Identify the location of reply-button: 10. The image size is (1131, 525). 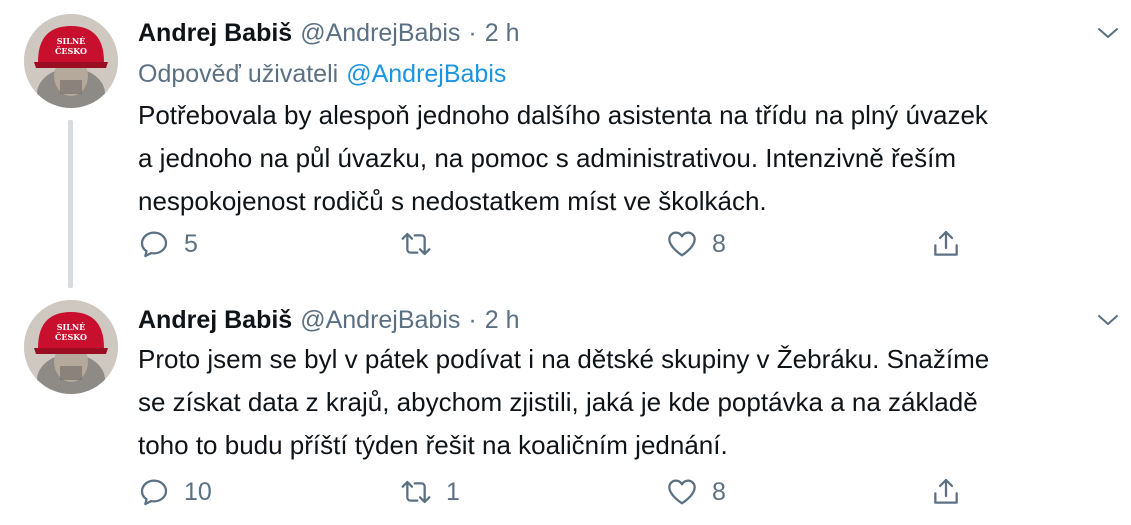
(175, 492).